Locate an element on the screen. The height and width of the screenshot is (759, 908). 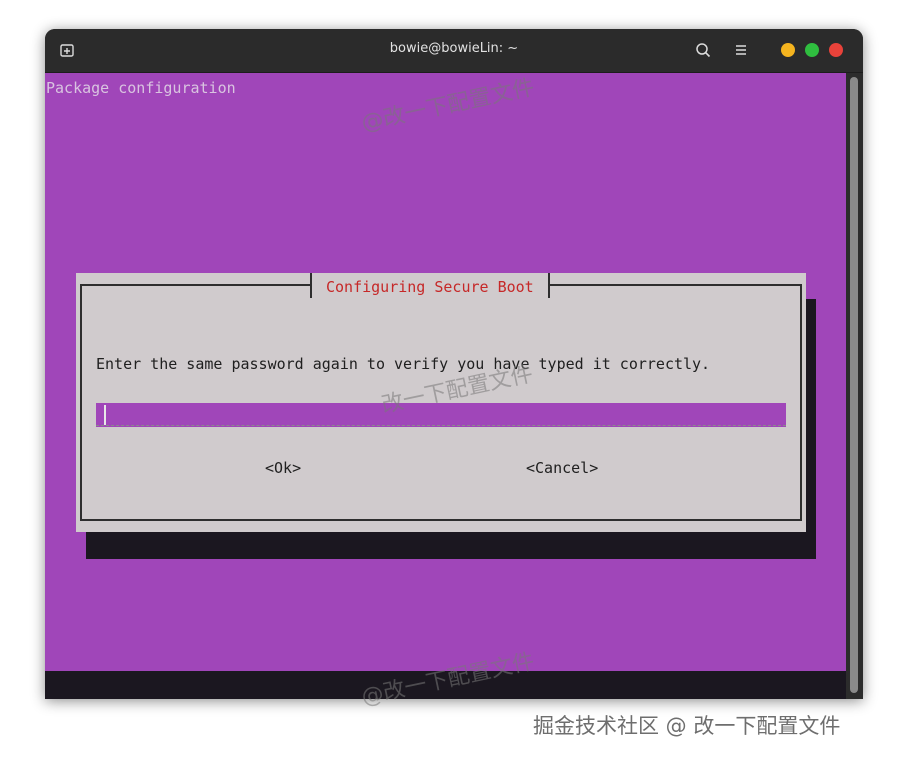
cancel-button: <Cancel> is located at coordinates (562, 468).